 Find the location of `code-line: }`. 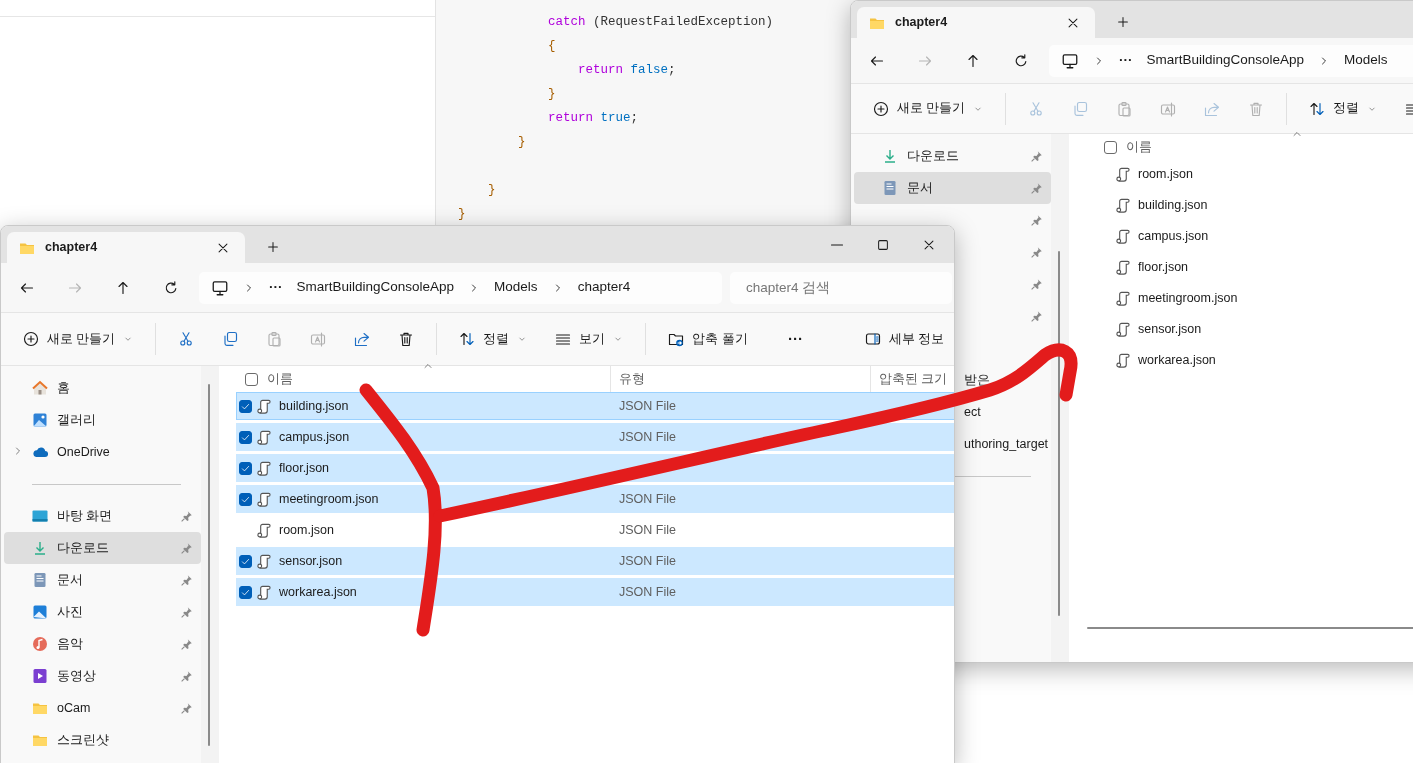

code-line: } is located at coordinates (491, 190).